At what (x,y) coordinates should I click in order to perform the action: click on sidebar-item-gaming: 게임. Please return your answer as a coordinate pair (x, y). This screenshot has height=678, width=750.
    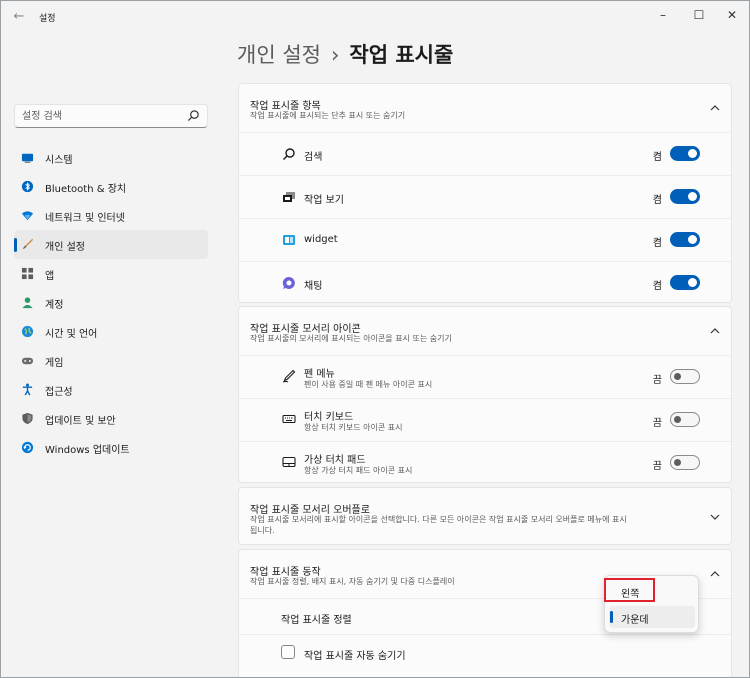
    Looking at the image, I should click on (111, 360).